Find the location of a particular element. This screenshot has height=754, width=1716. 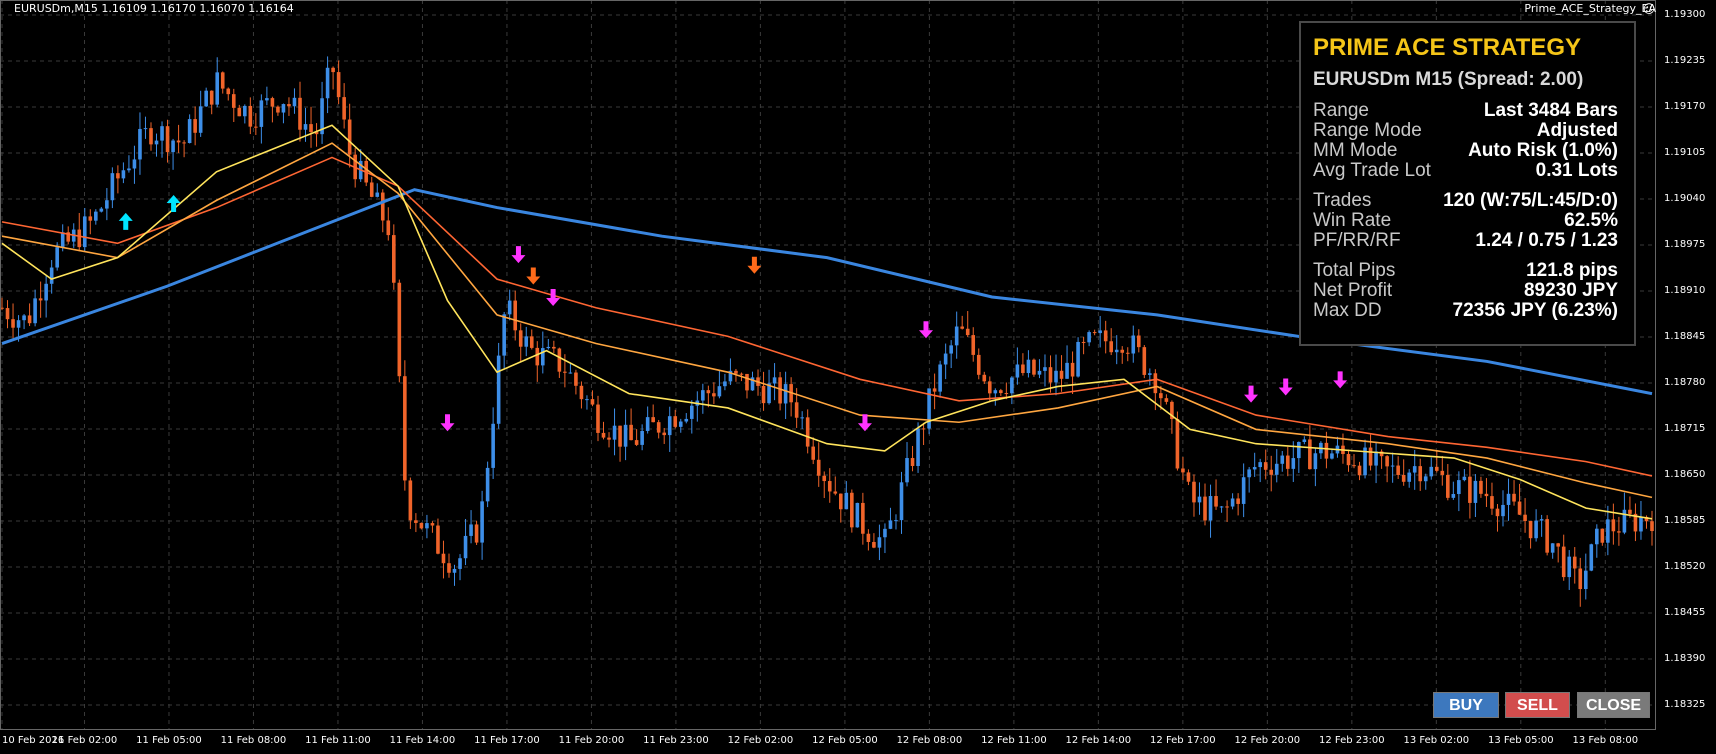

time-tick-label: 11 Feb 23:00 is located at coordinates (676, 740).